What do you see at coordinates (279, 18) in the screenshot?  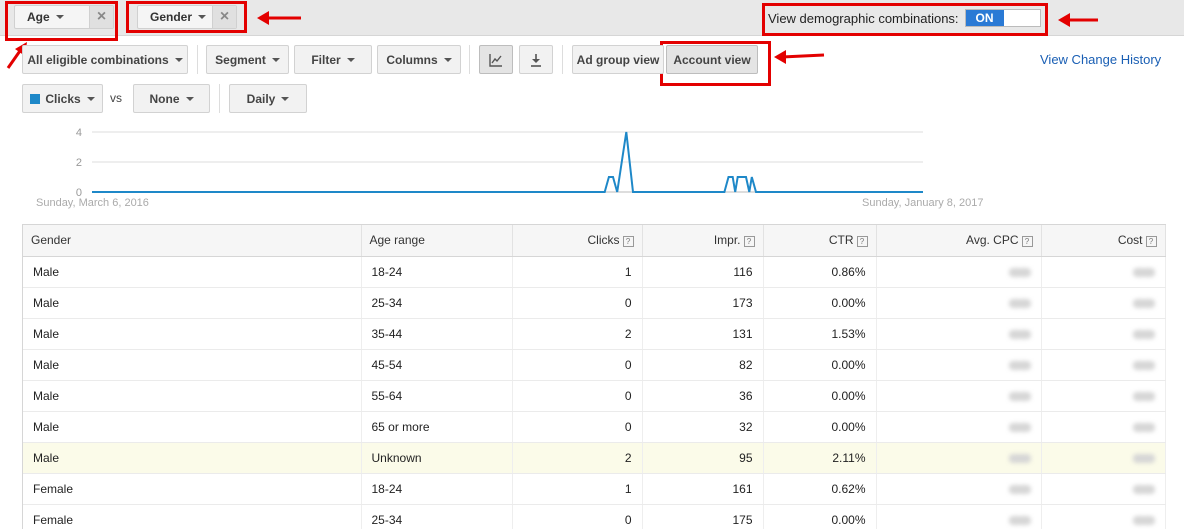 I see `annotation-arrow-icon` at bounding box center [279, 18].